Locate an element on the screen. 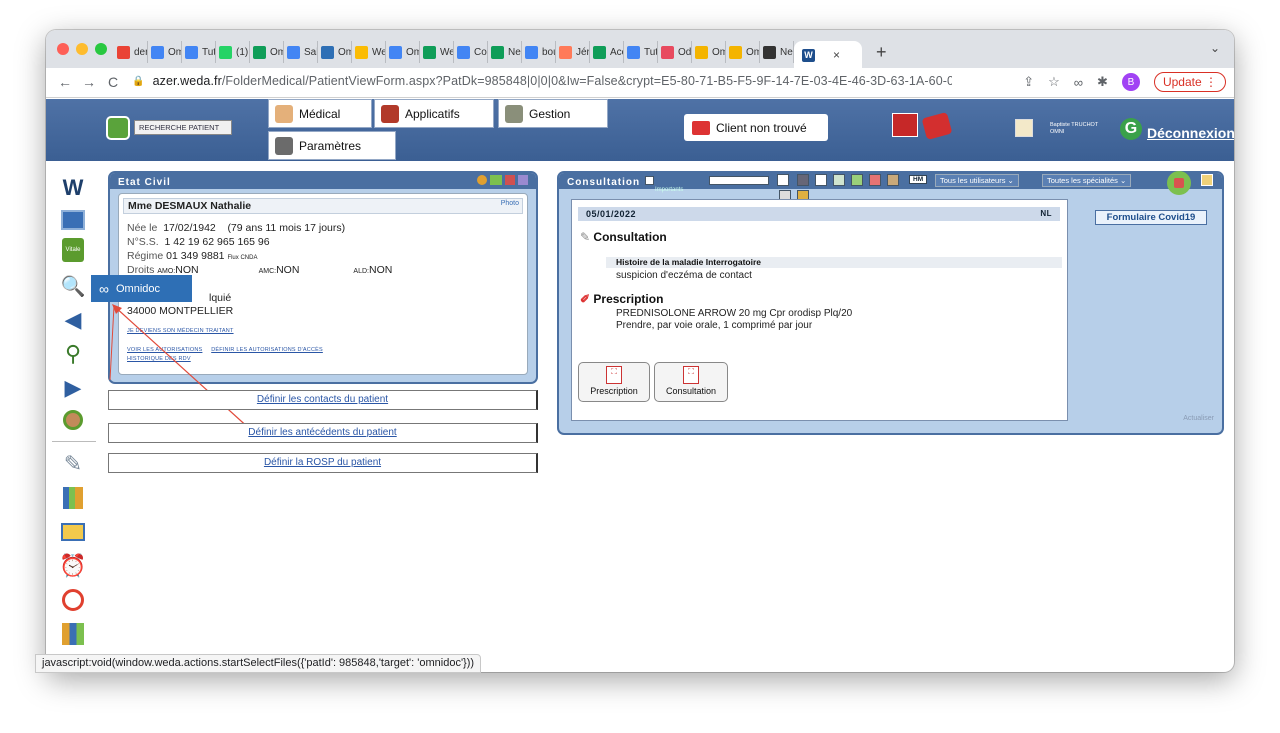 The height and width of the screenshot is (733, 1280). pen-filter-icon is located at coordinates (839, 180).